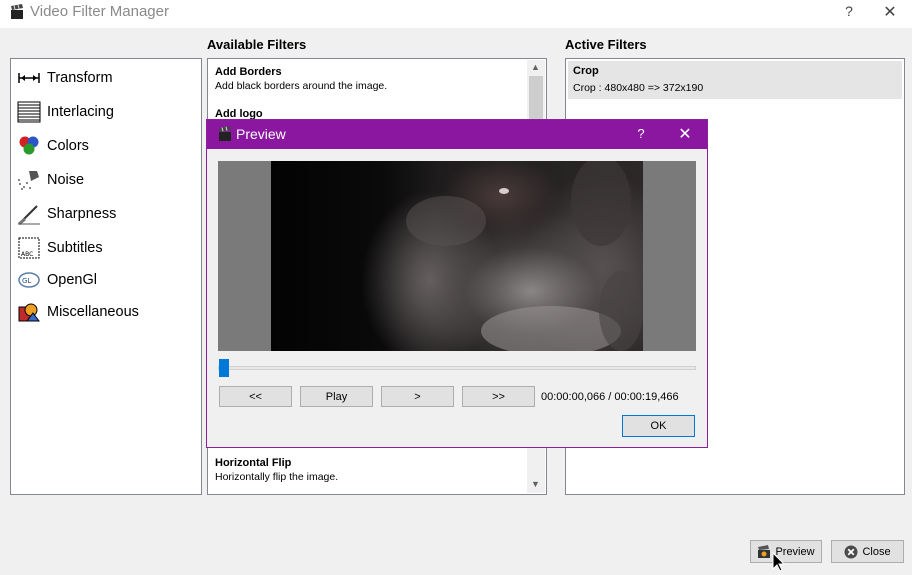  What do you see at coordinates (80, 112) in the screenshot?
I see `category-label: Interlacing` at bounding box center [80, 112].